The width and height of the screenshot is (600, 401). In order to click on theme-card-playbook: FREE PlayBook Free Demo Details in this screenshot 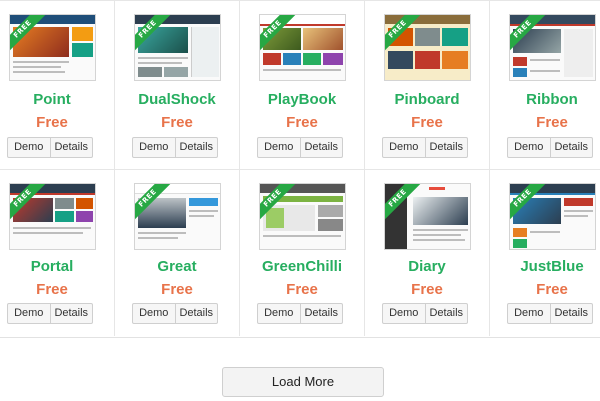, I will do `click(302, 84)`.